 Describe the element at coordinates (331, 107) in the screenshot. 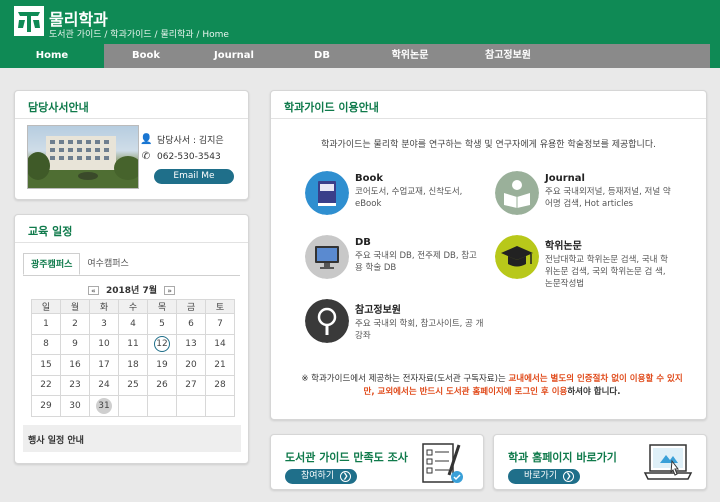

I see `guide-title: 학과가이드 이용안내` at that location.